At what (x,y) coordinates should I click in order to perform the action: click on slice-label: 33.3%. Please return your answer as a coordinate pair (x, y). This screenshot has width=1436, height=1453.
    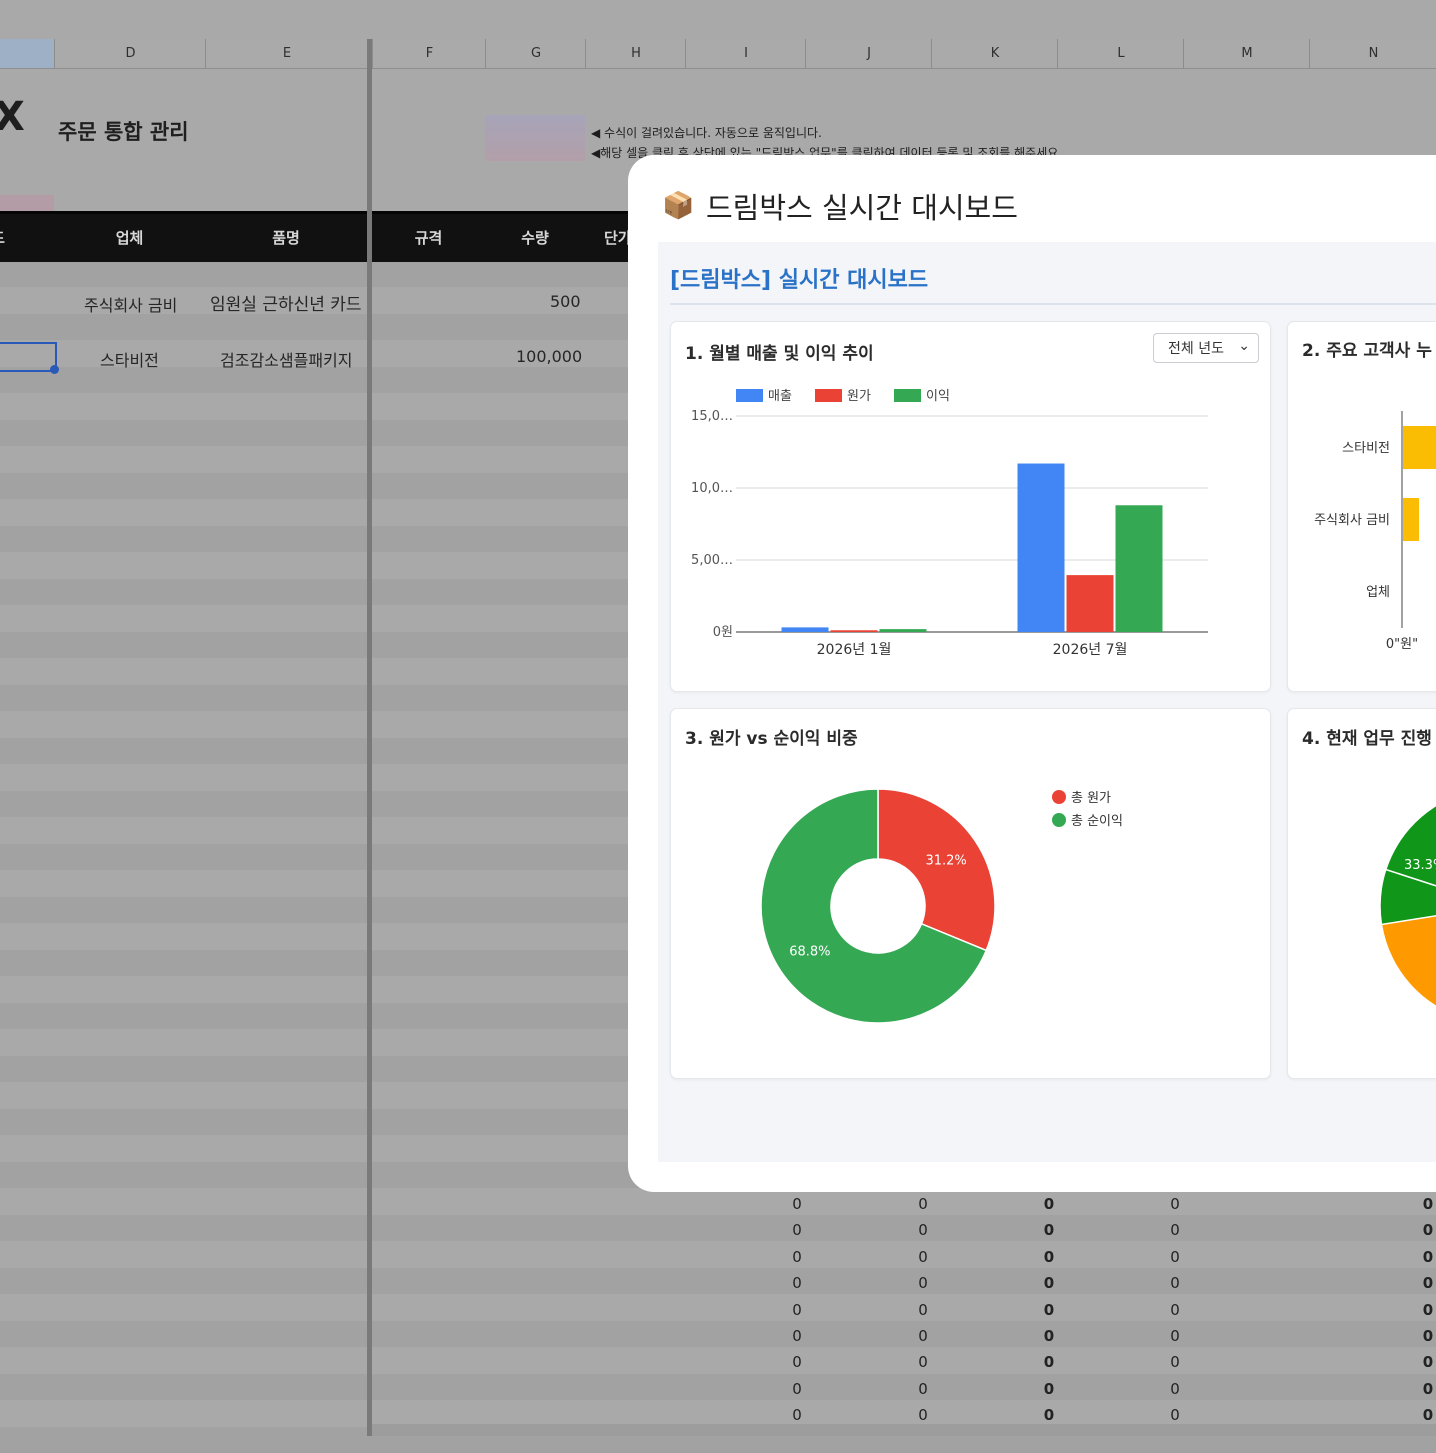
    Looking at the image, I should click on (1420, 865).